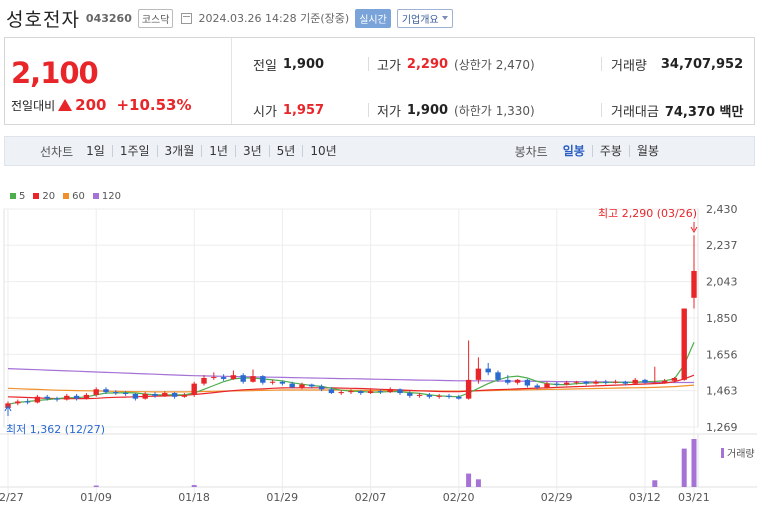 The image size is (757, 509). What do you see at coordinates (179, 151) in the screenshot?
I see `period-3m: 3개월` at bounding box center [179, 151].